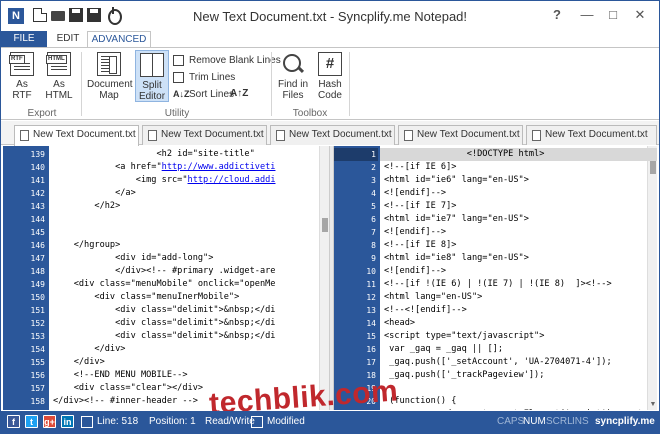 This screenshot has width=660, height=434. Describe the element at coordinates (37, 310) in the screenshot. I see `line-number: 151` at that location.